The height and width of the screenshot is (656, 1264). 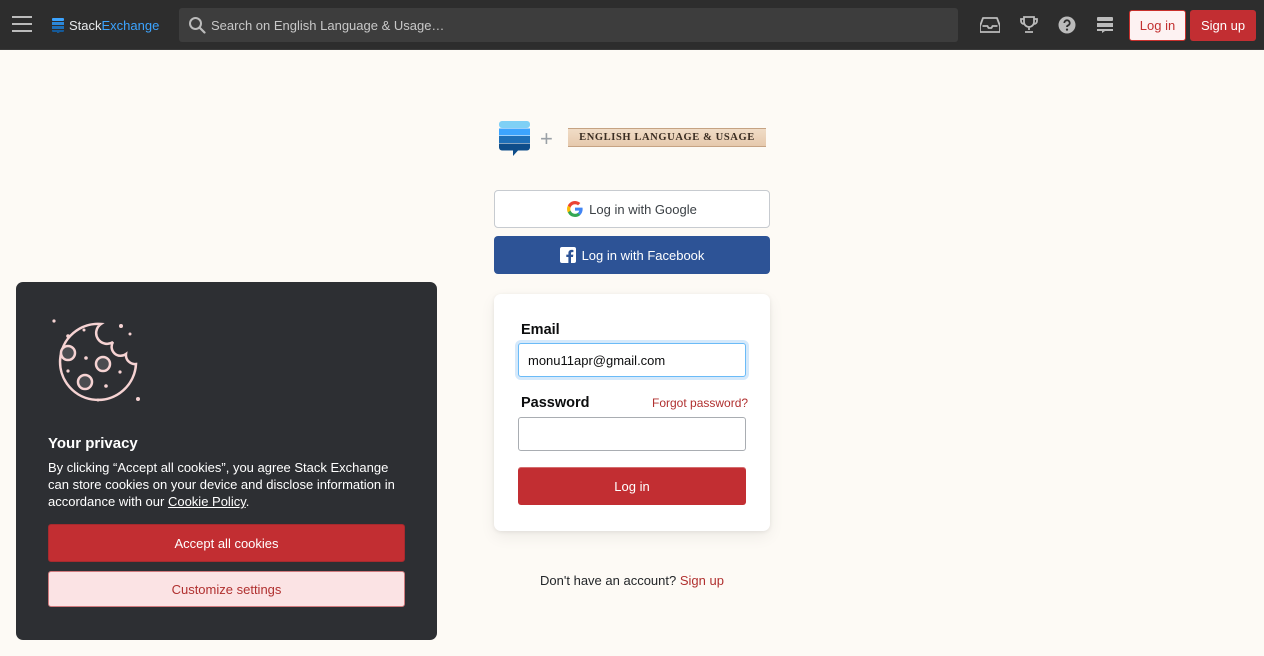 What do you see at coordinates (58, 25) in the screenshot?
I see `stackexchange-logo-icon` at bounding box center [58, 25].